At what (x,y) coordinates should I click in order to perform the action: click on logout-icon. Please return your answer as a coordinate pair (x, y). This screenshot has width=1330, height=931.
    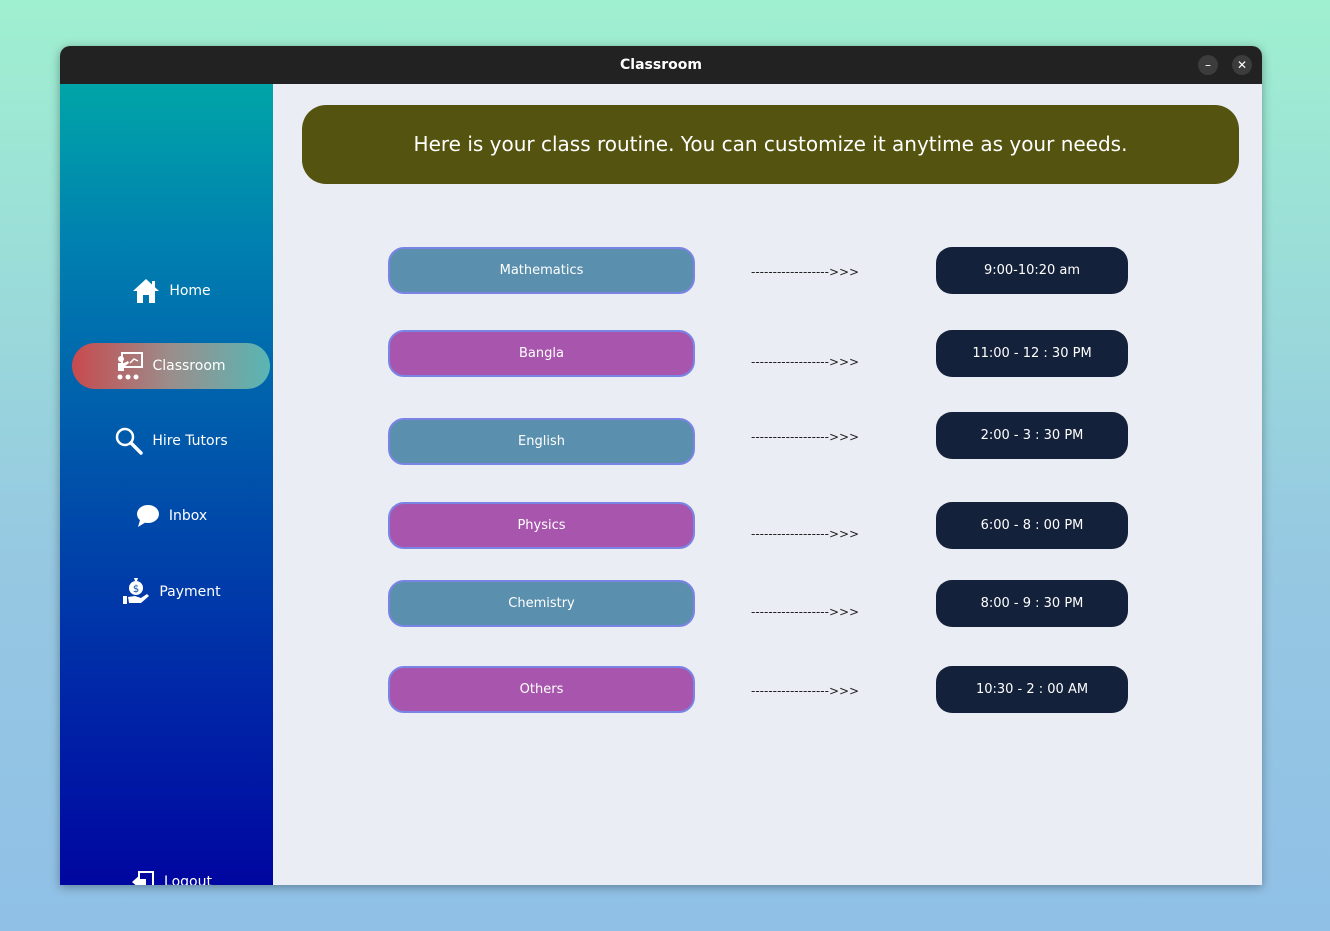
    Looking at the image, I should click on (143, 877).